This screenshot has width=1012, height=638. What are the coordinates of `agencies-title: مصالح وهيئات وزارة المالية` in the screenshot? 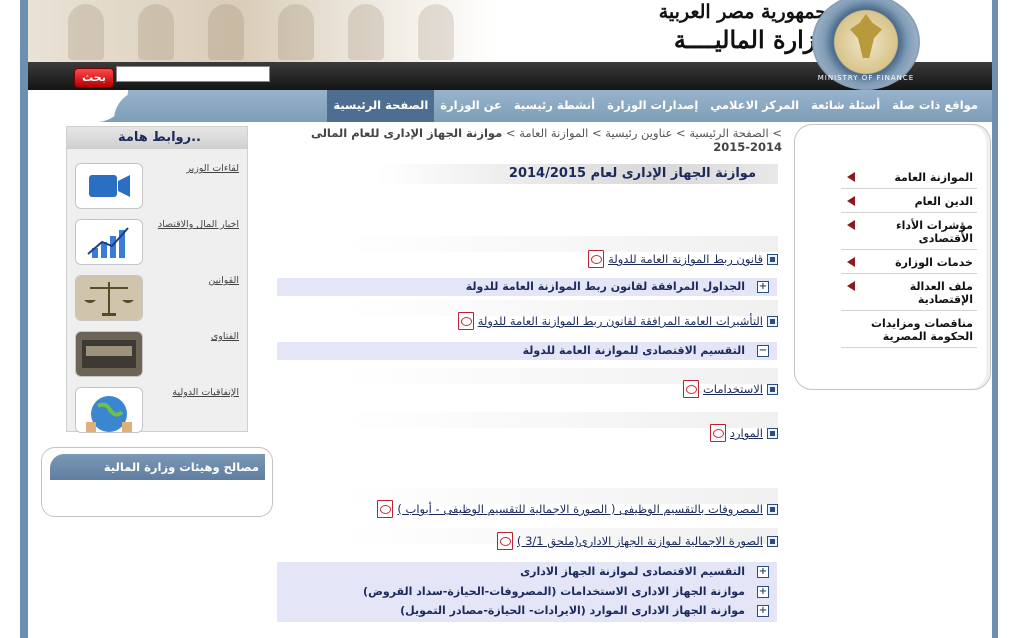 It's located at (157, 467).